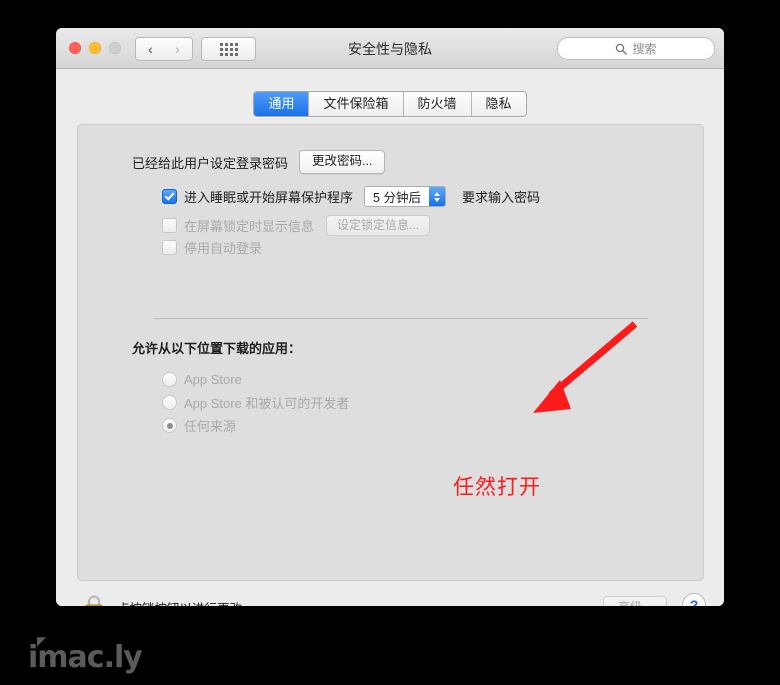 The height and width of the screenshot is (685, 780). Describe the element at coordinates (644, 49) in the screenshot. I see `search-placeholder: 搜索` at that location.